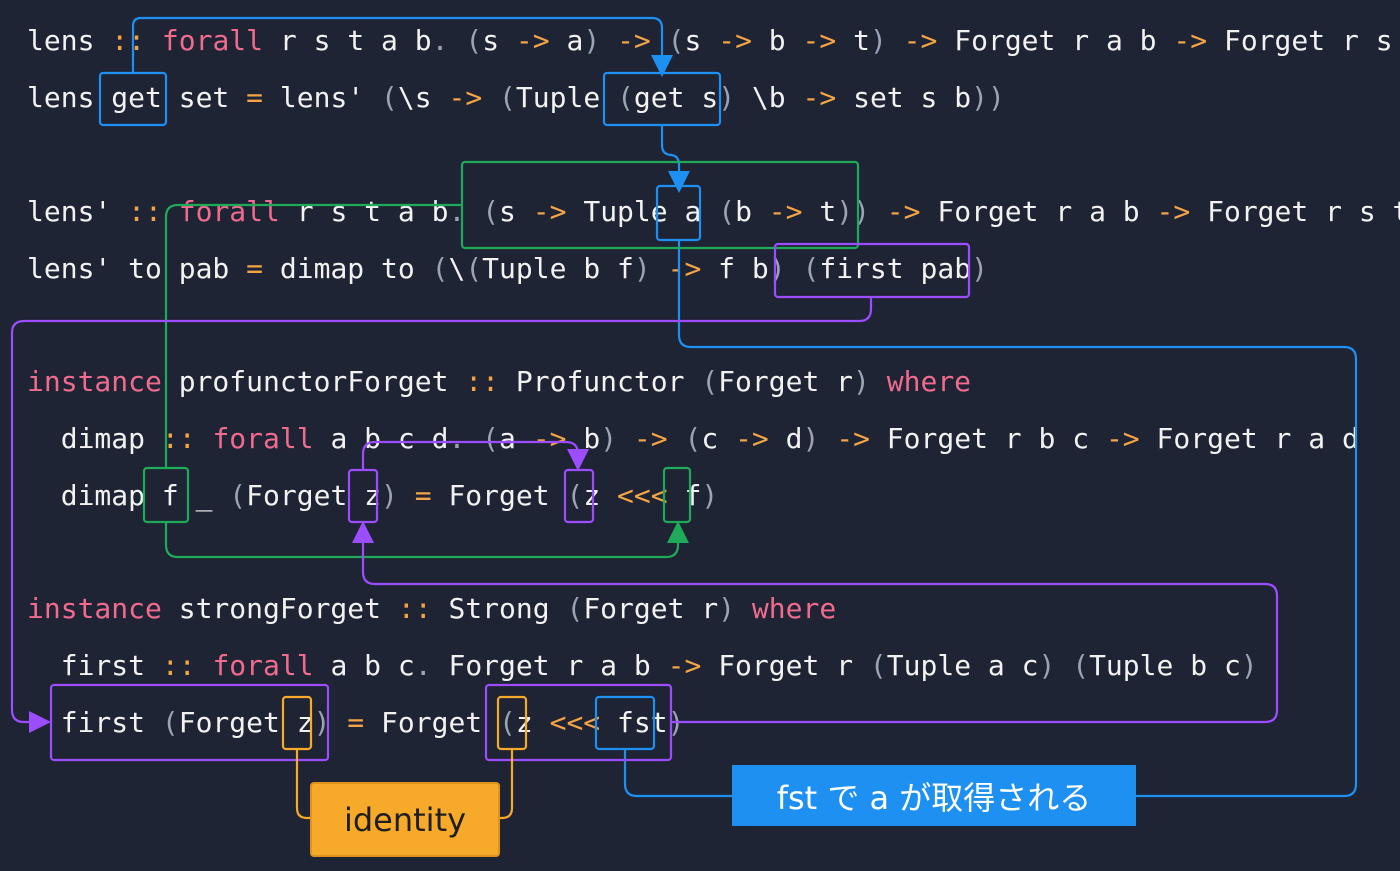 The image size is (1400, 871). Describe the element at coordinates (625, 723) in the screenshot. I see `box-fst` at that location.